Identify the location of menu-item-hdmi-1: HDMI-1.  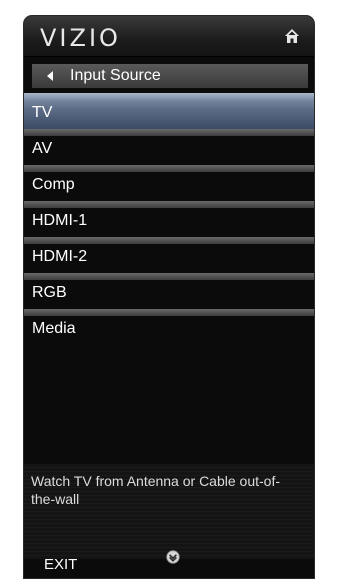
(169, 219).